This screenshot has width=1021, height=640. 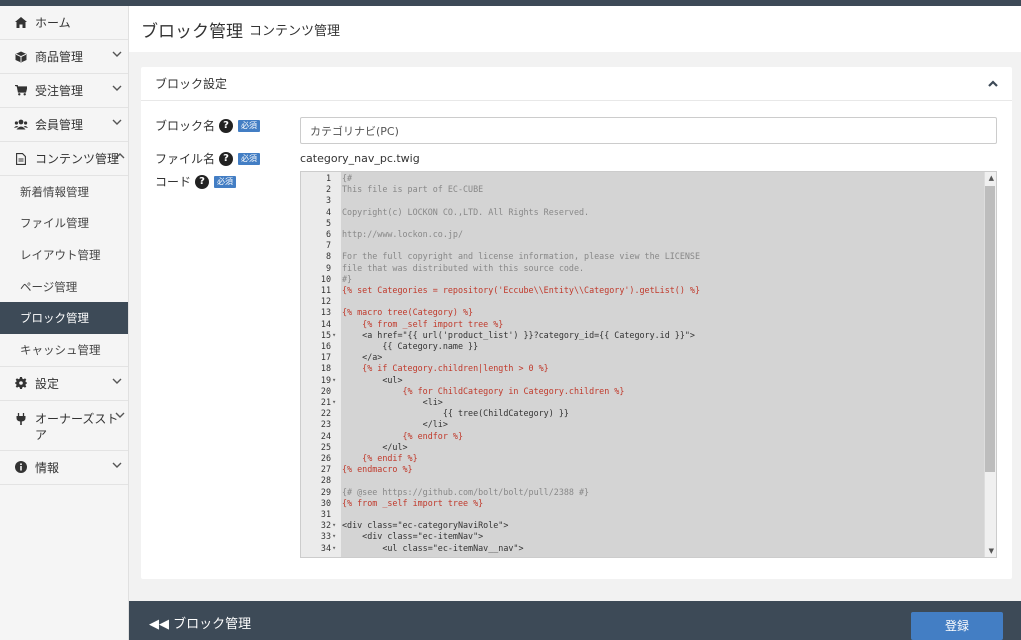 I want to click on sidebar-item-home: ホーム, so click(x=64, y=23).